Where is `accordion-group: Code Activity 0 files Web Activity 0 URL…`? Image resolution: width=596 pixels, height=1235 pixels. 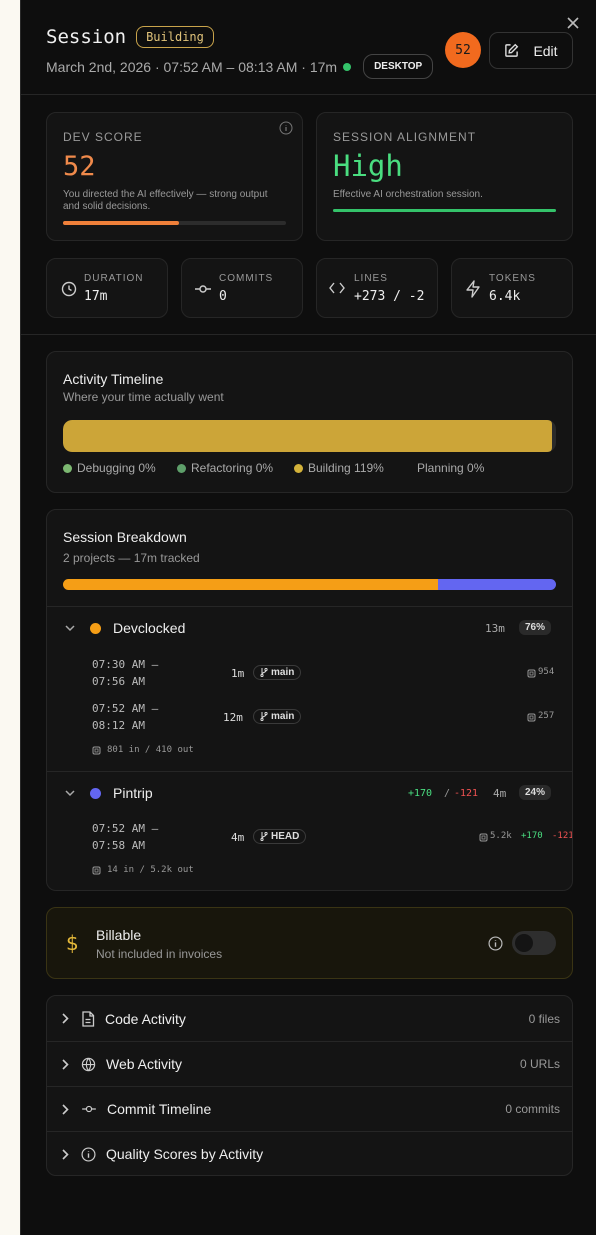
accordion-group: Code Activity 0 files Web Activity 0 URL… is located at coordinates (309, 1085).